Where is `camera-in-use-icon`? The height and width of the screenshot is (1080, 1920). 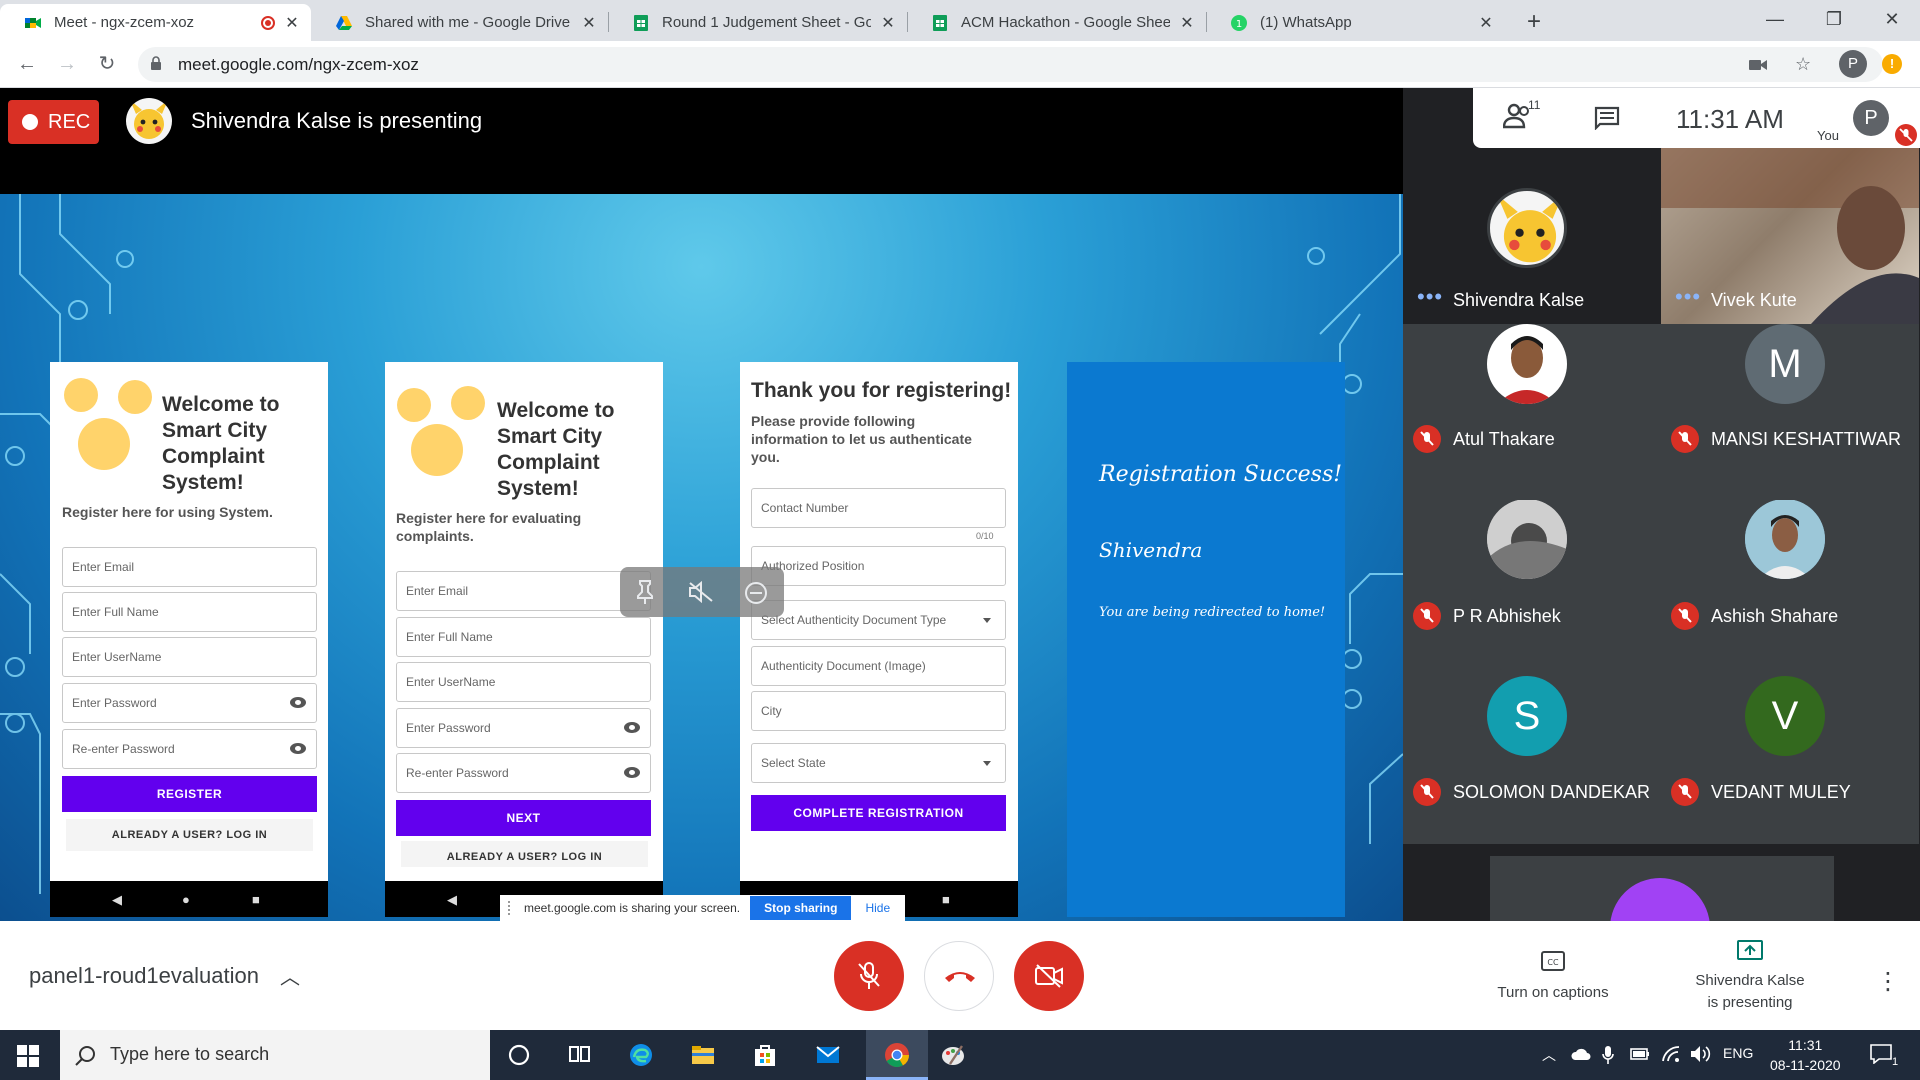 camera-in-use-icon is located at coordinates (1758, 65).